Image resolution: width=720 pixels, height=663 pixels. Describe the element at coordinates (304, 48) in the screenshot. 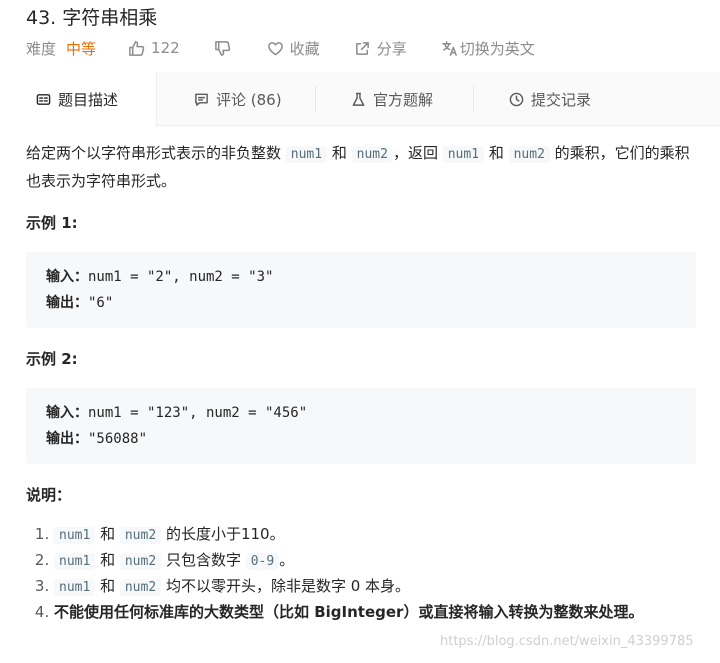

I see `favorite-label: 收藏` at that location.